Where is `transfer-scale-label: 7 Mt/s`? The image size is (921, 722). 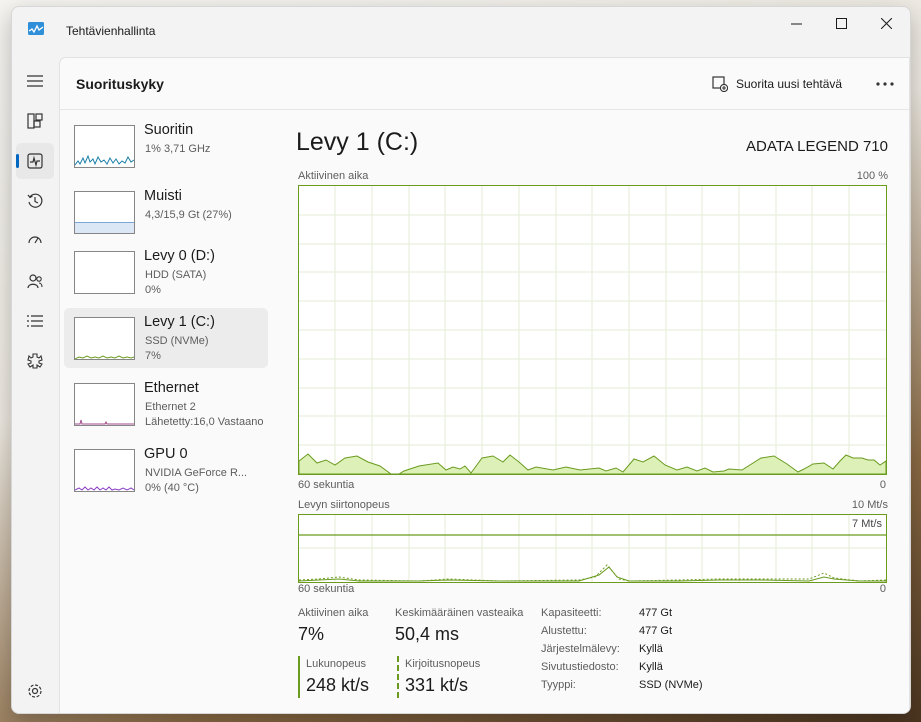 transfer-scale-label: 7 Mt/s is located at coordinates (867, 524).